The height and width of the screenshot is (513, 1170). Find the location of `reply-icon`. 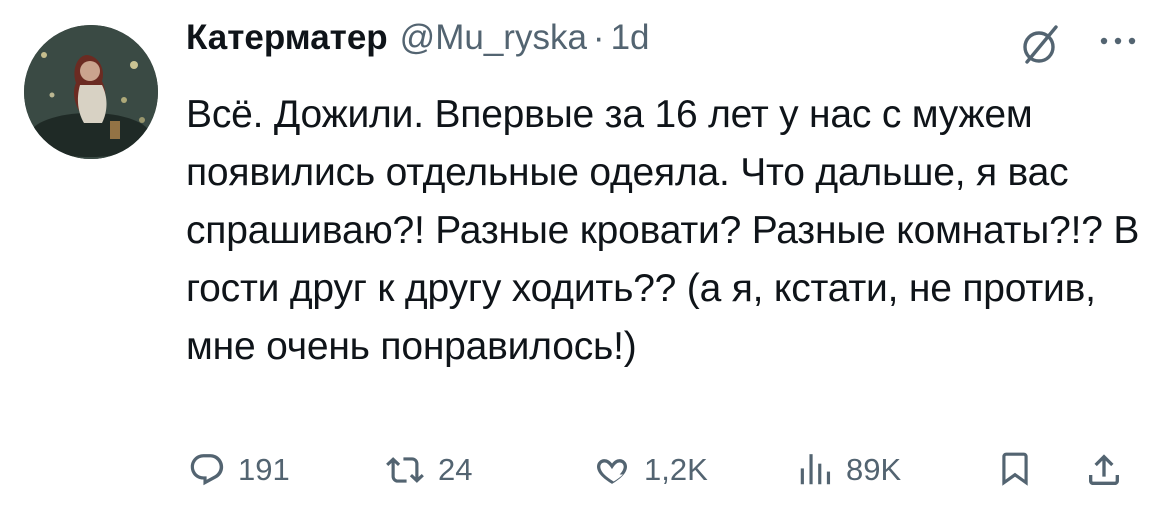

reply-icon is located at coordinates (207, 470).